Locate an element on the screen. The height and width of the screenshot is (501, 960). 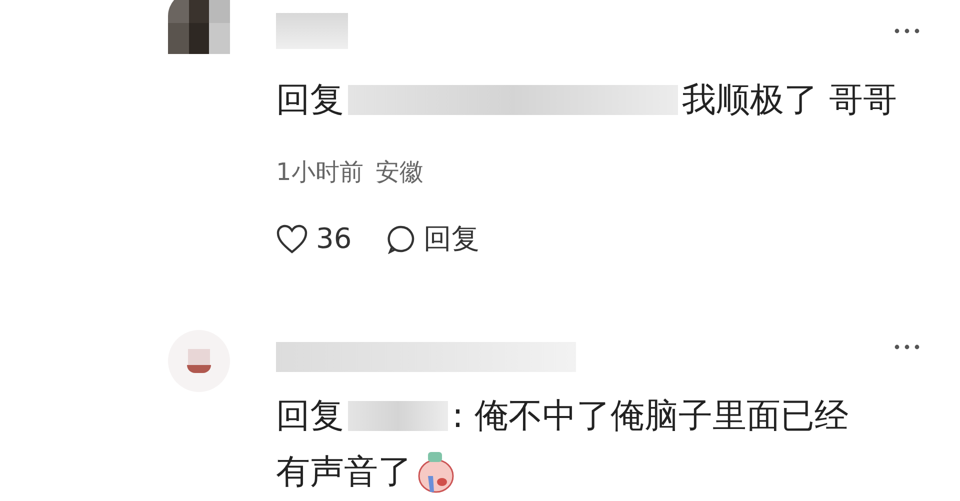
avatar is located at coordinates (199, 27).